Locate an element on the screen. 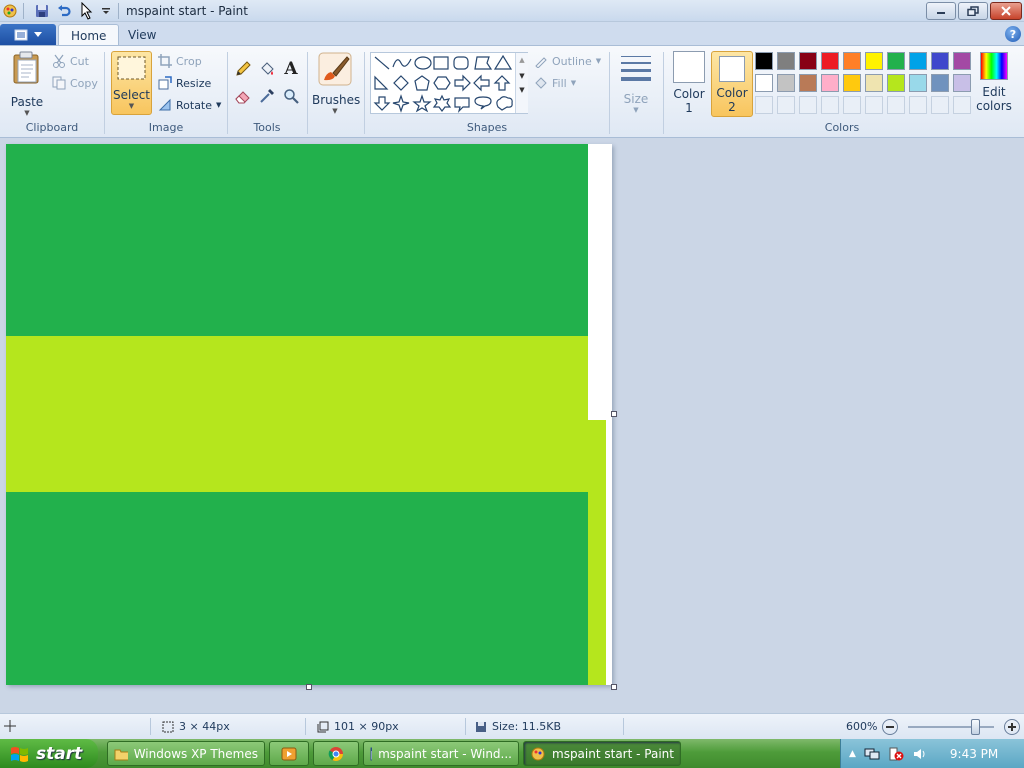 The width and height of the screenshot is (1024, 768). taskbar-item-chrome is located at coordinates (336, 753).